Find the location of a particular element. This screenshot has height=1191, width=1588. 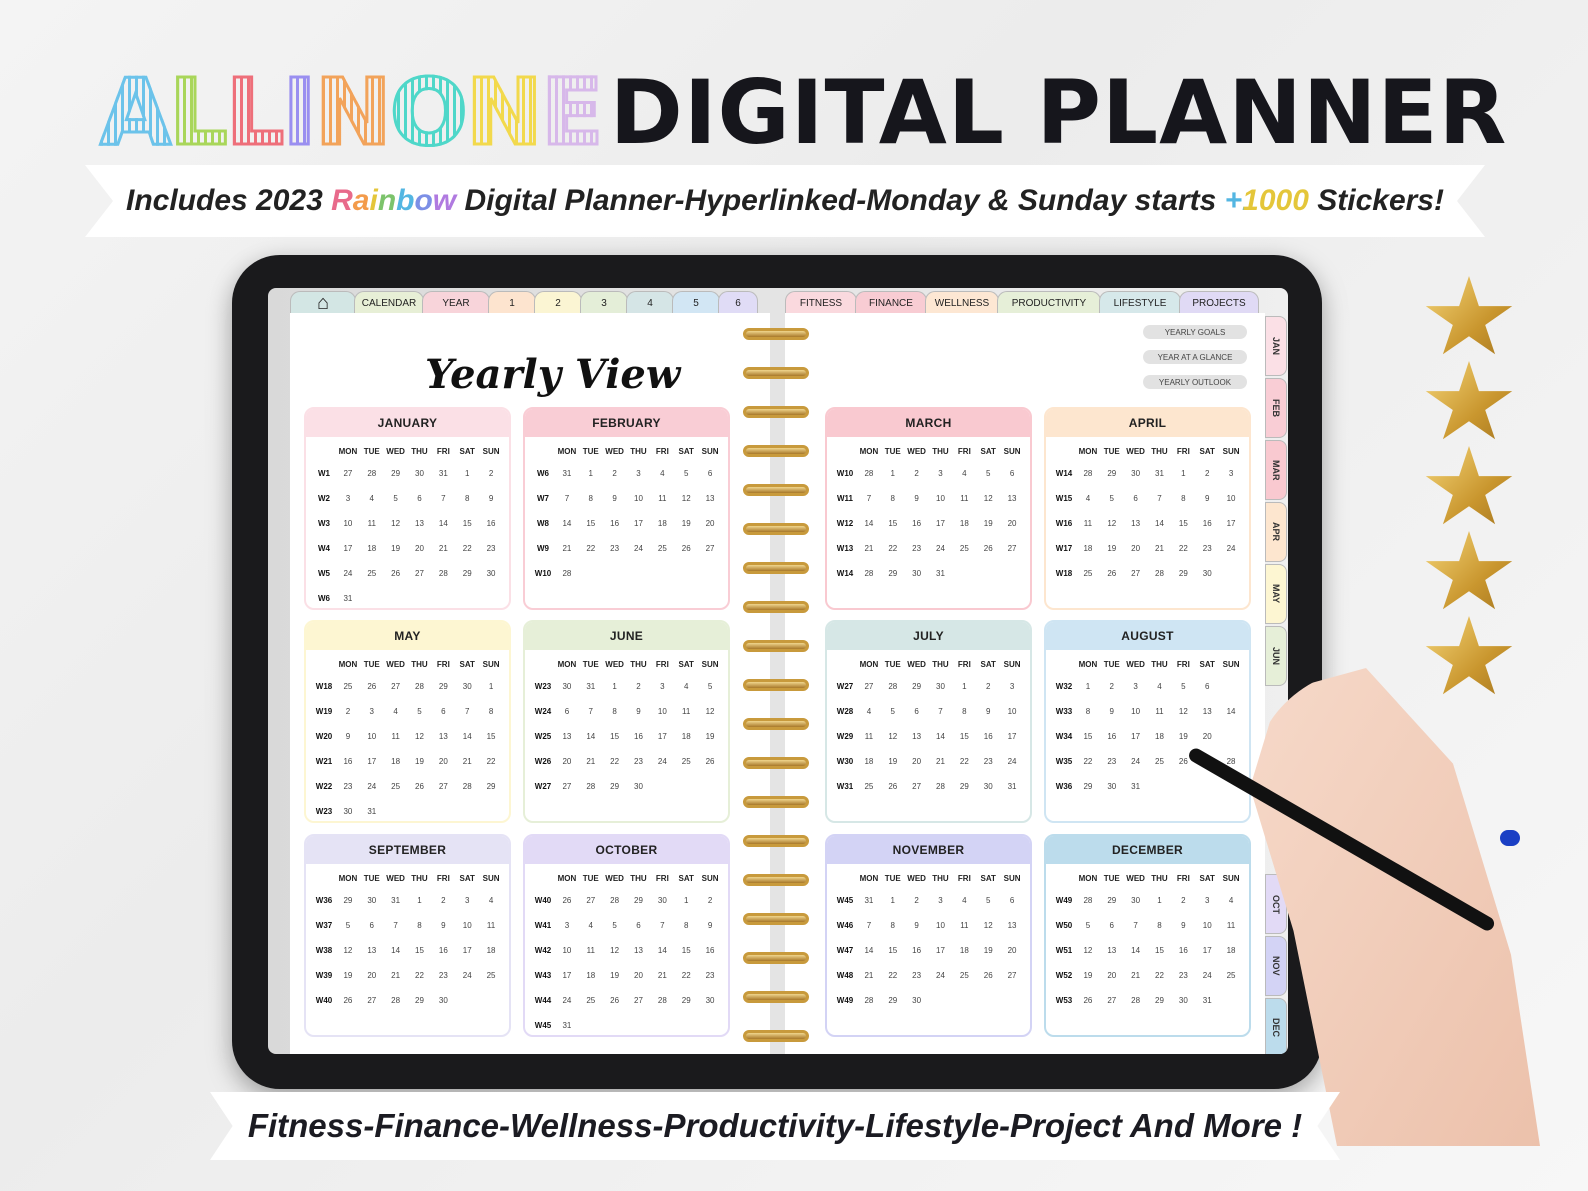

day-cell: 7 is located at coordinates (396, 925).